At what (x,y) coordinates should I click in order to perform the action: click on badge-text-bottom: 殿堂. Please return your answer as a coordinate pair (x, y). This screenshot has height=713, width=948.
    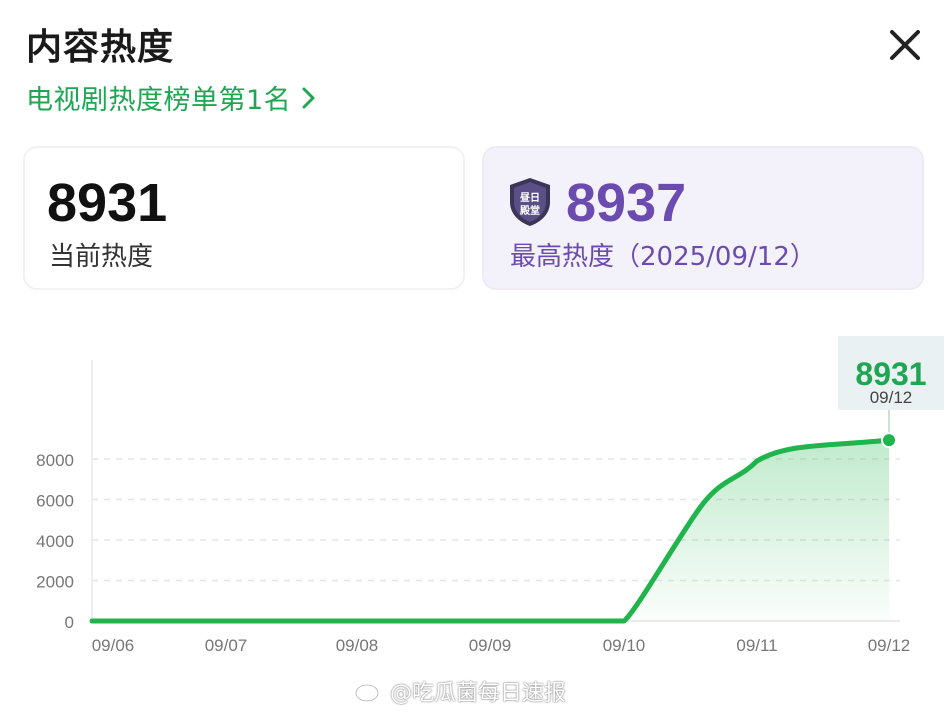
    Looking at the image, I should click on (529, 210).